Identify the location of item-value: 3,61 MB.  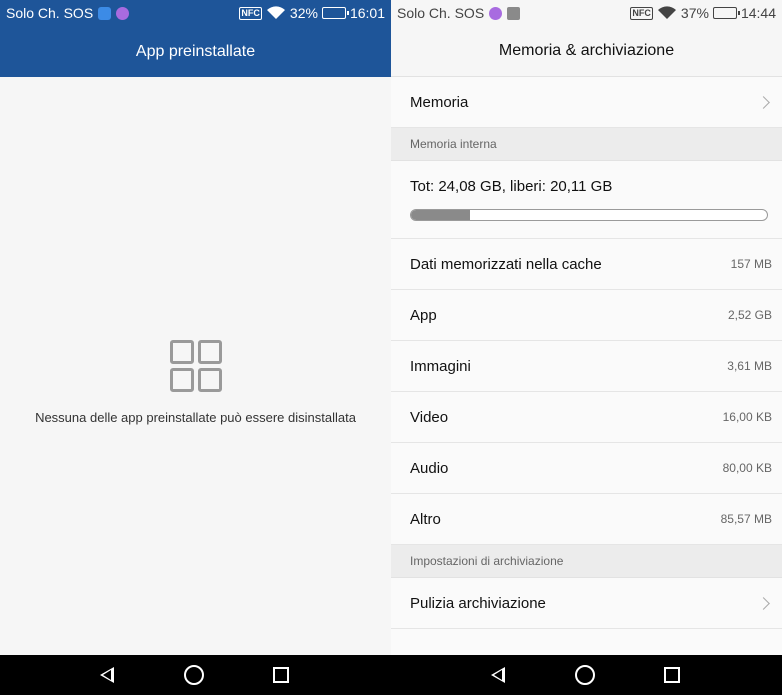
(749, 366).